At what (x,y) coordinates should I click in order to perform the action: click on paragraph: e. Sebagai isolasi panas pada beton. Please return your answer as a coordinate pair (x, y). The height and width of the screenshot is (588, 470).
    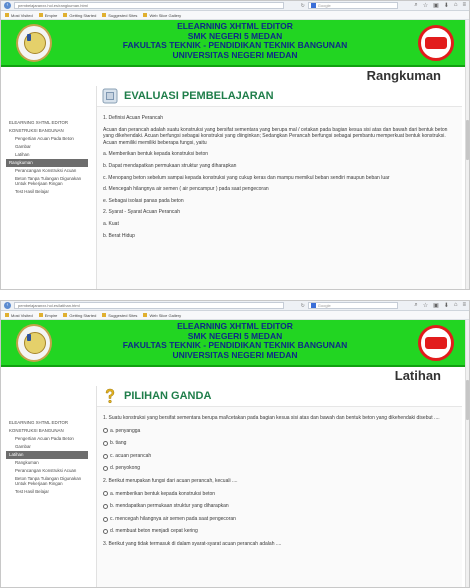
    Looking at the image, I should click on (143, 200).